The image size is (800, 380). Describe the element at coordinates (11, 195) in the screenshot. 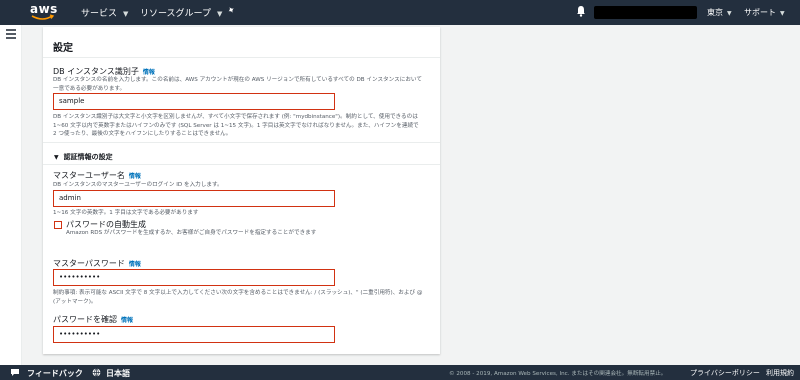

I see `side-rail` at that location.